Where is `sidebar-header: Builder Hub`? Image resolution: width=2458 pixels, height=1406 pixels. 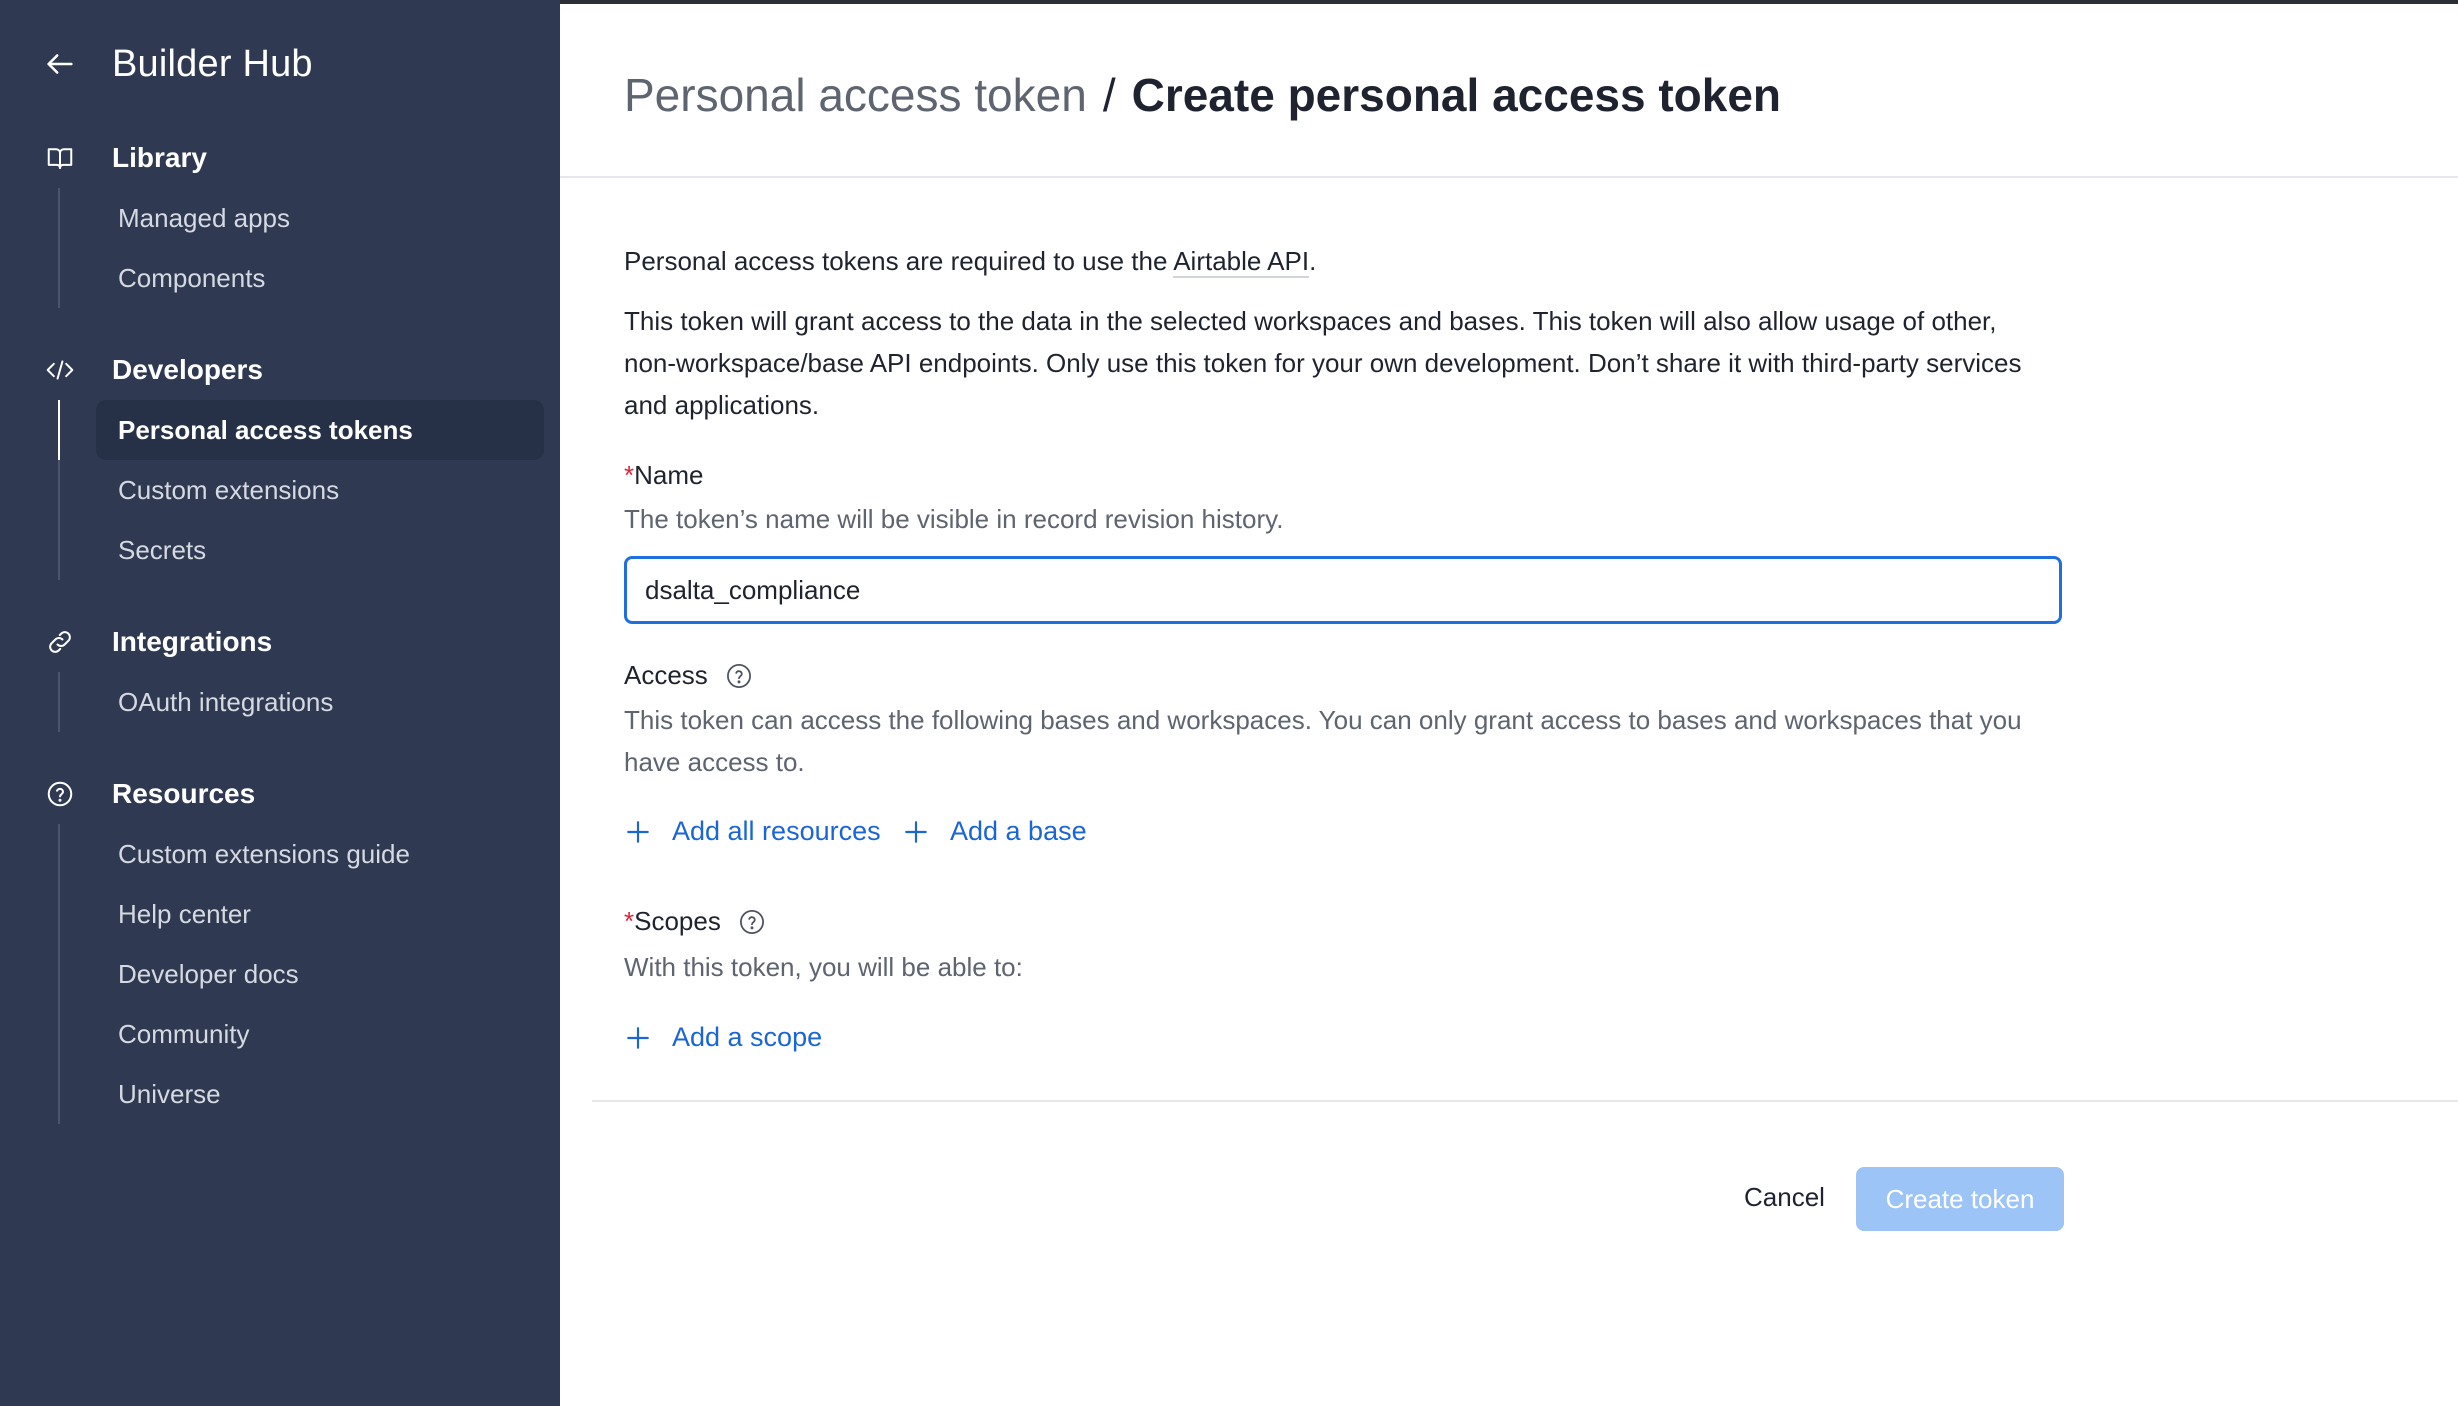 sidebar-header: Builder Hub is located at coordinates (176, 64).